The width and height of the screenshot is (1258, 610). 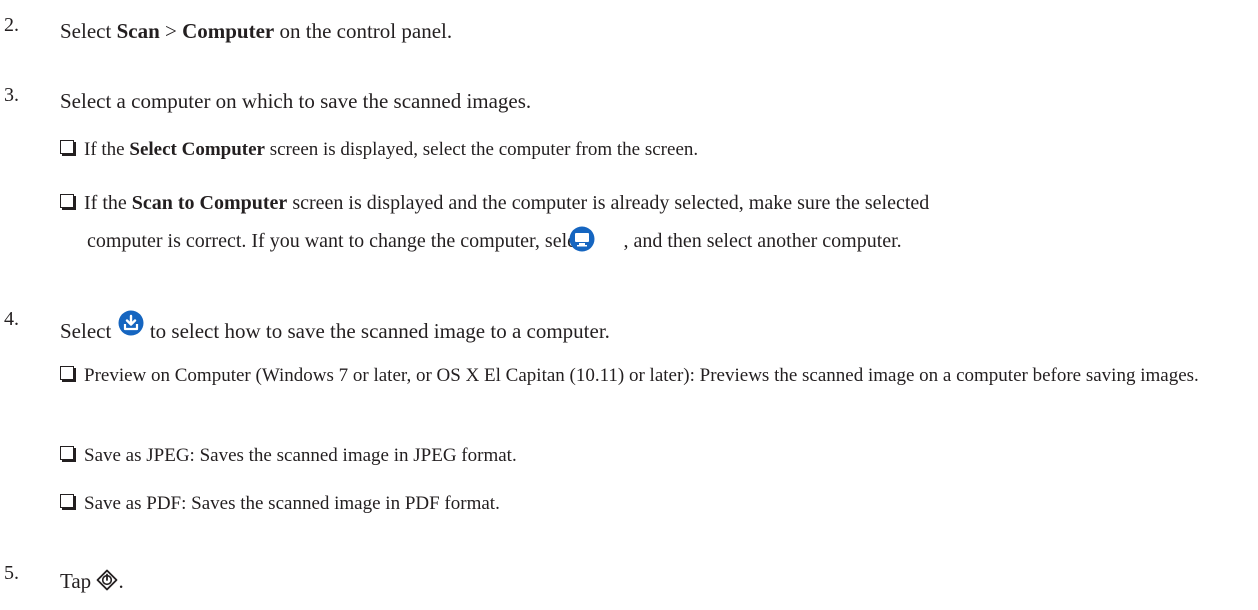 I want to click on text-run: ., so click(x=121, y=581).